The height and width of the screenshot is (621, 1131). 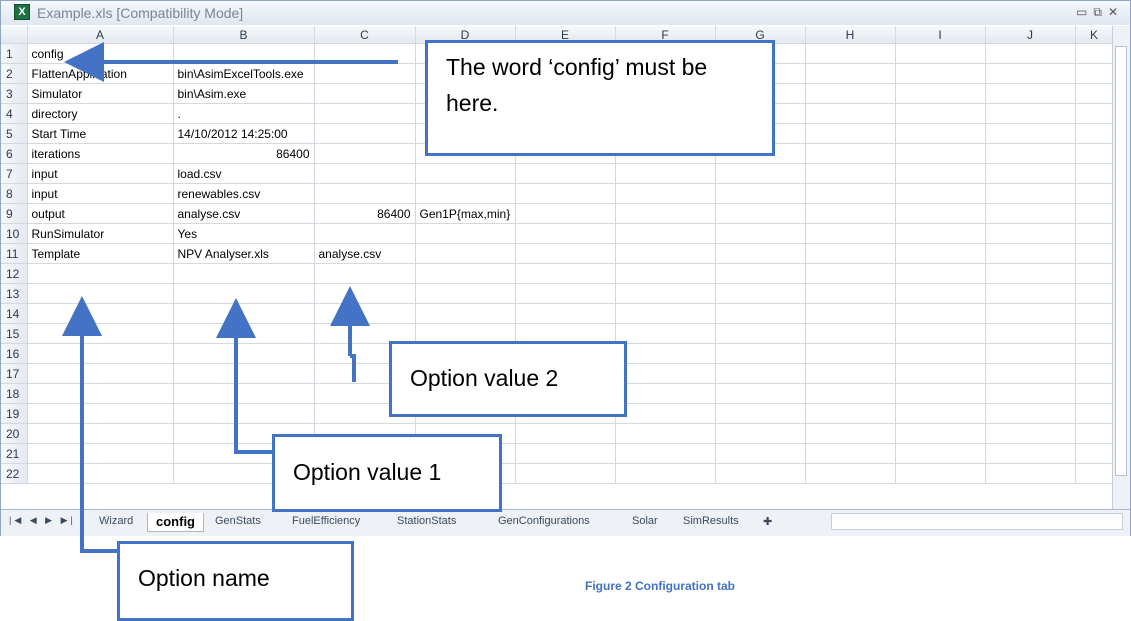 I want to click on callout-config-here: The word ‘config’ must be here., so click(x=600, y=98).